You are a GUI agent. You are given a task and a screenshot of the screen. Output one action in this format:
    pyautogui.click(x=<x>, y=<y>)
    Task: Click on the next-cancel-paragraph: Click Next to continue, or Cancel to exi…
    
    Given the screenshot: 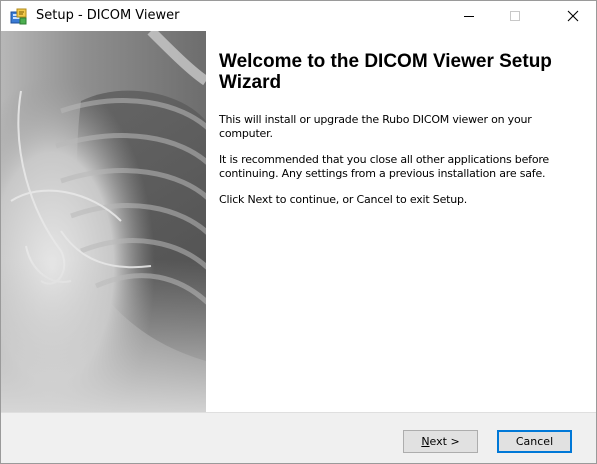 What is the action you would take?
    pyautogui.click(x=343, y=199)
    